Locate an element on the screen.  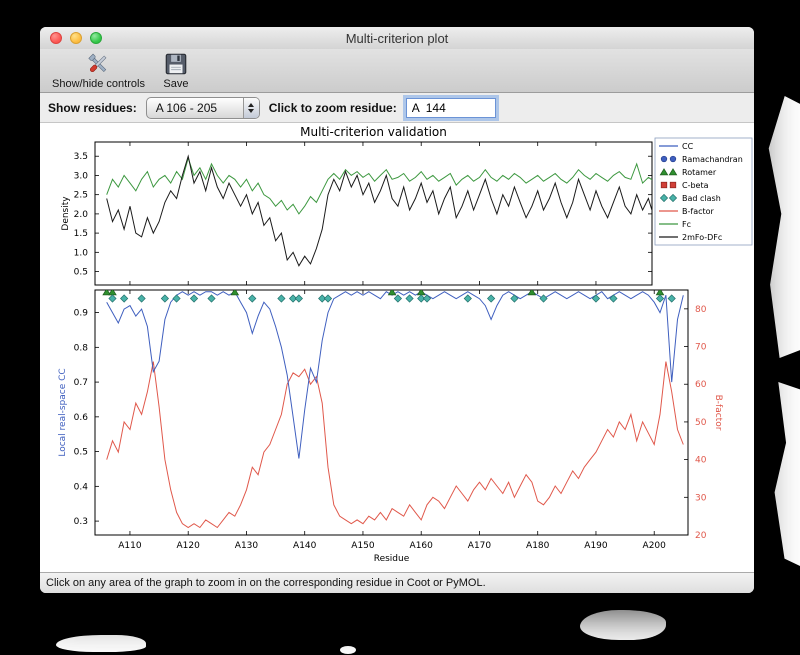
minimize-button is located at coordinates (76, 38).